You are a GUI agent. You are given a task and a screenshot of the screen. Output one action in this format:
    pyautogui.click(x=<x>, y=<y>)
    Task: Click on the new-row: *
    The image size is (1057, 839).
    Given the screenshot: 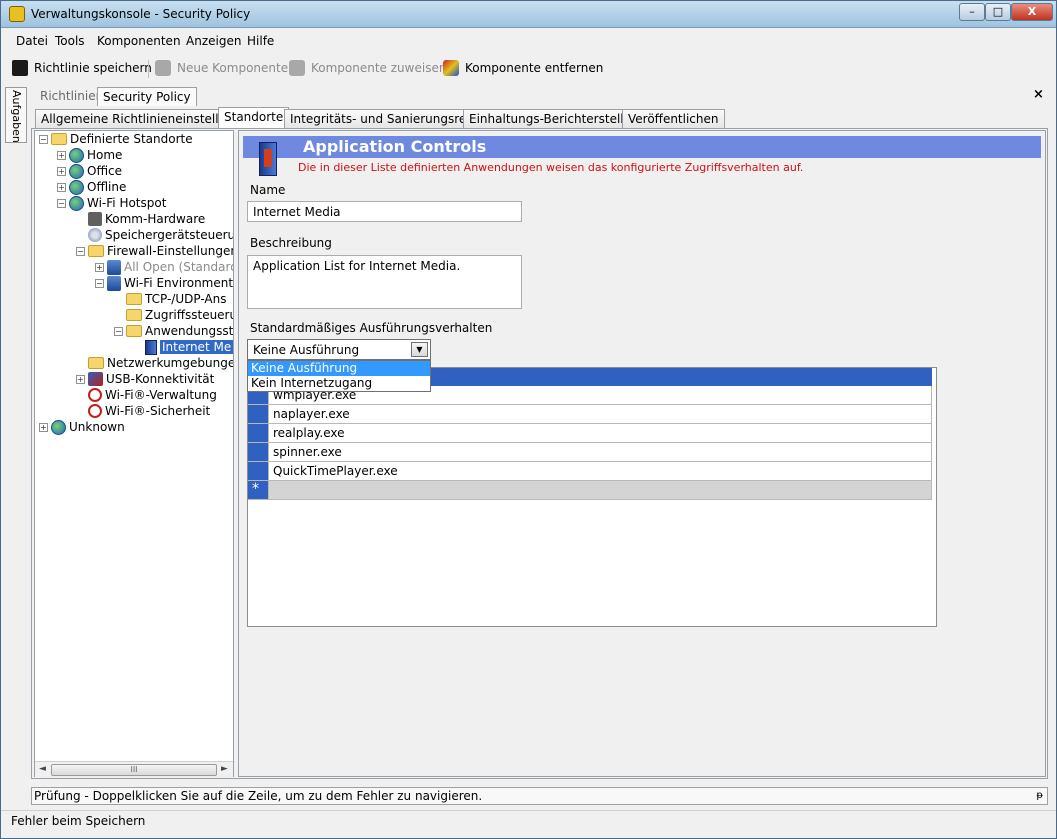 What is the action you would take?
    pyautogui.click(x=590, y=490)
    